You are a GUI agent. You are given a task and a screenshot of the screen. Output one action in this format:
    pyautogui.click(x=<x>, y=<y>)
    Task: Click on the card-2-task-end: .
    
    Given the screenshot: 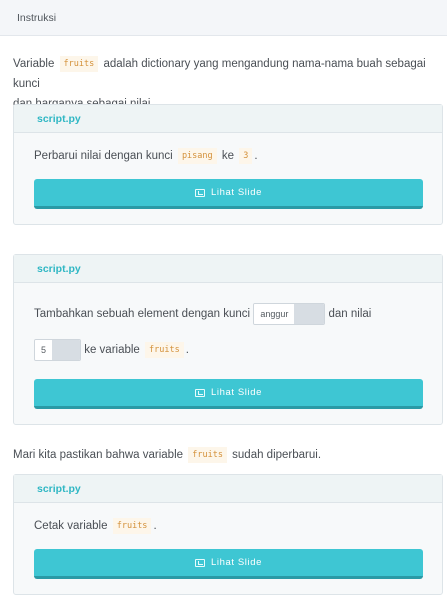 What is the action you would take?
    pyautogui.click(x=187, y=350)
    